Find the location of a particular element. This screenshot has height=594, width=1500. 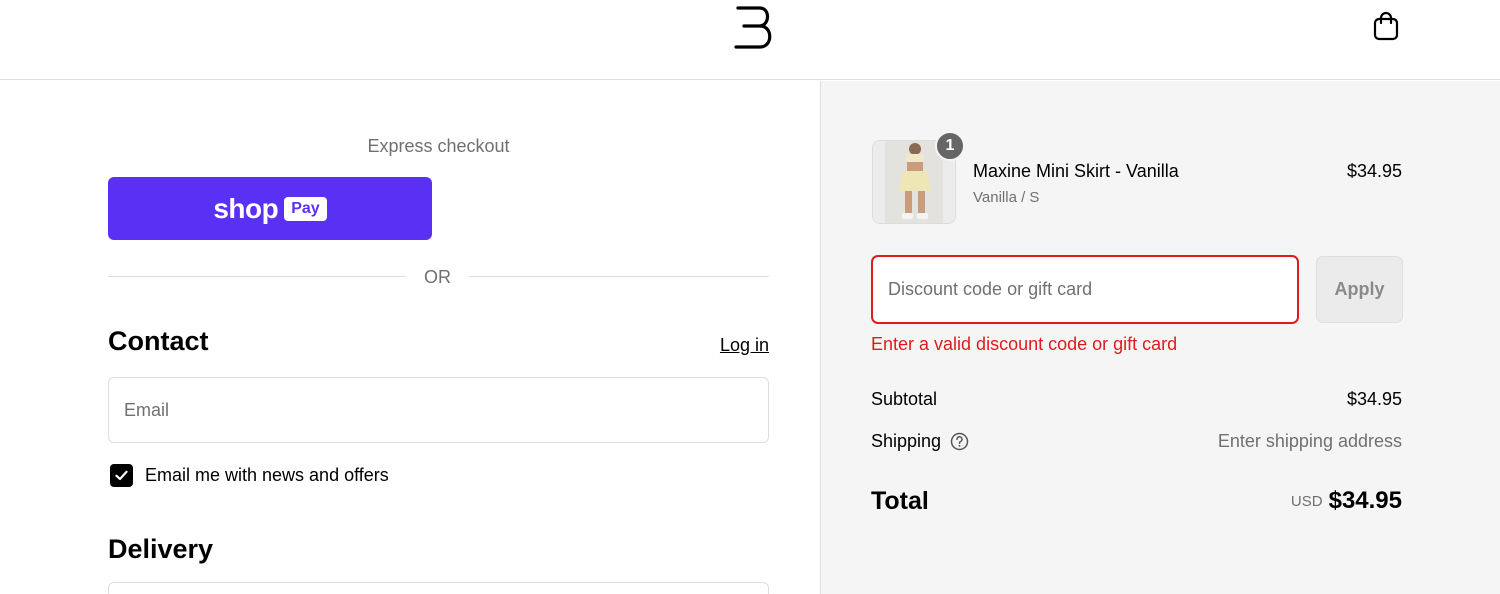

help-circle-icon is located at coordinates (959, 441).